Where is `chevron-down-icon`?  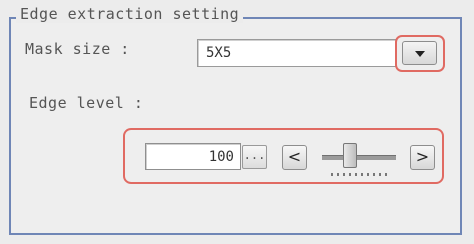 chevron-down-icon is located at coordinates (420, 54).